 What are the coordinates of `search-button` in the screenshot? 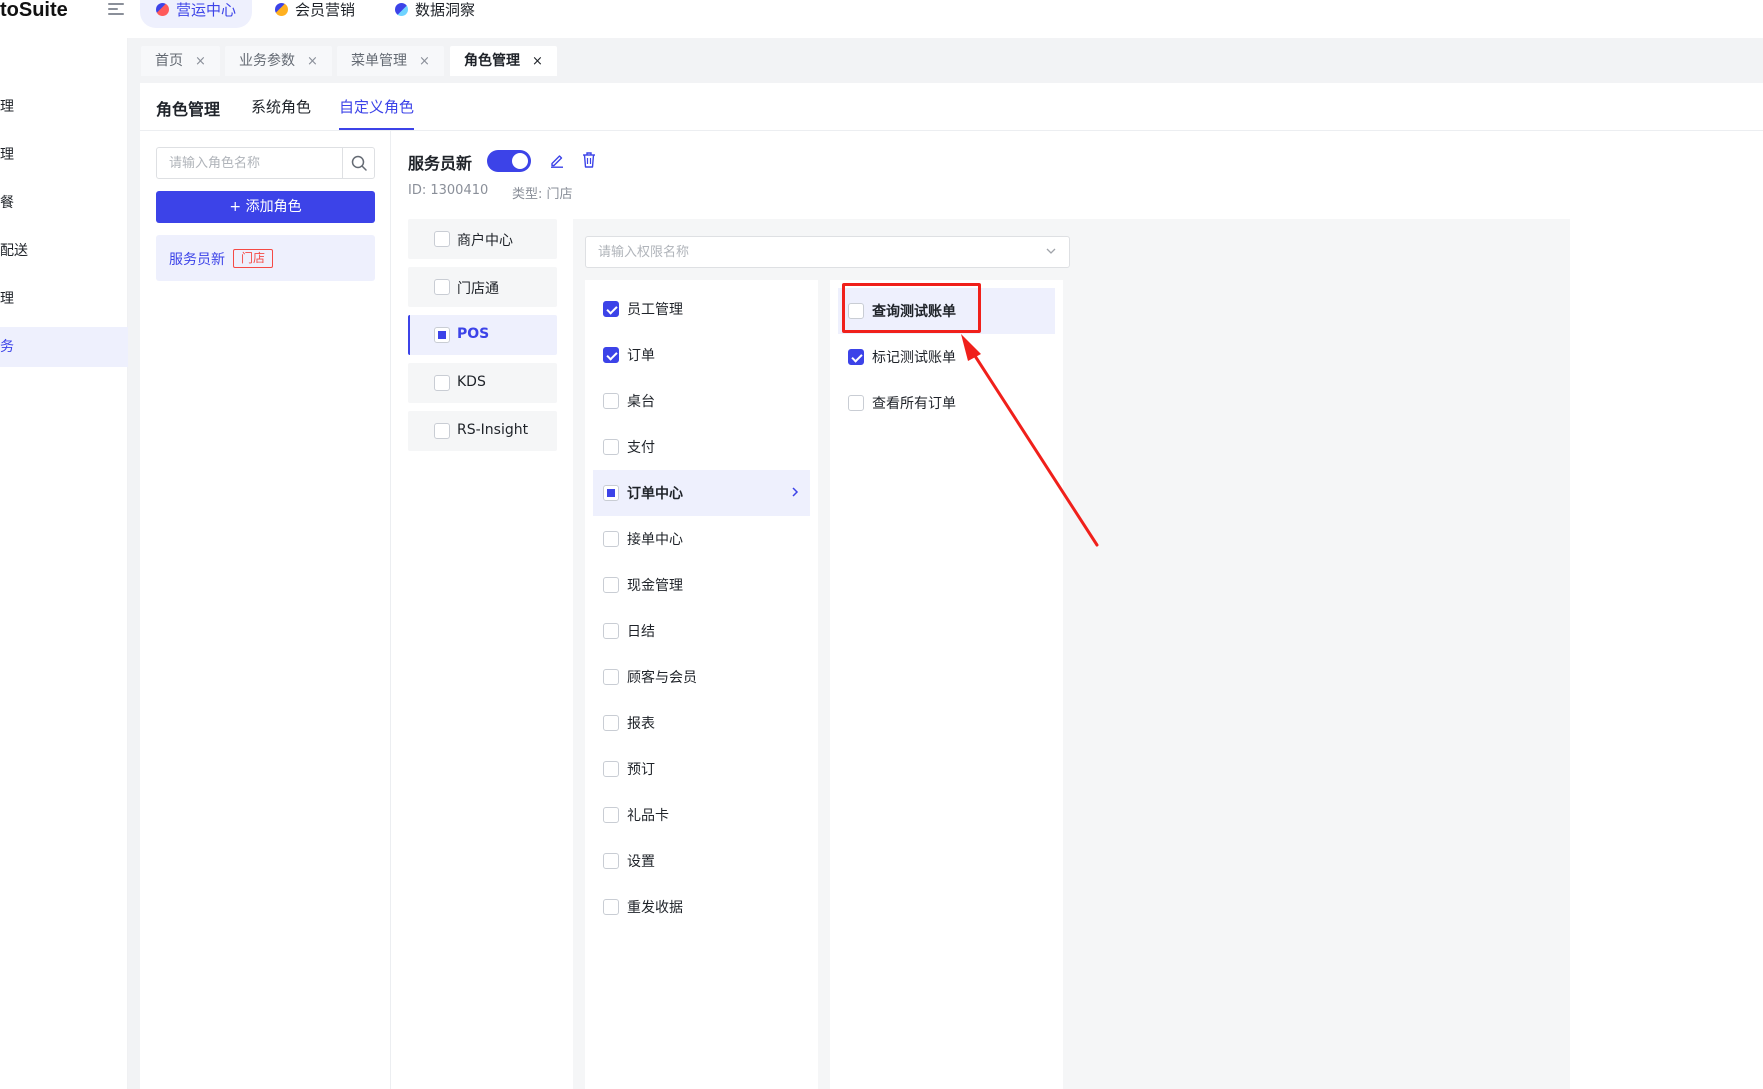 It's located at (358, 163).